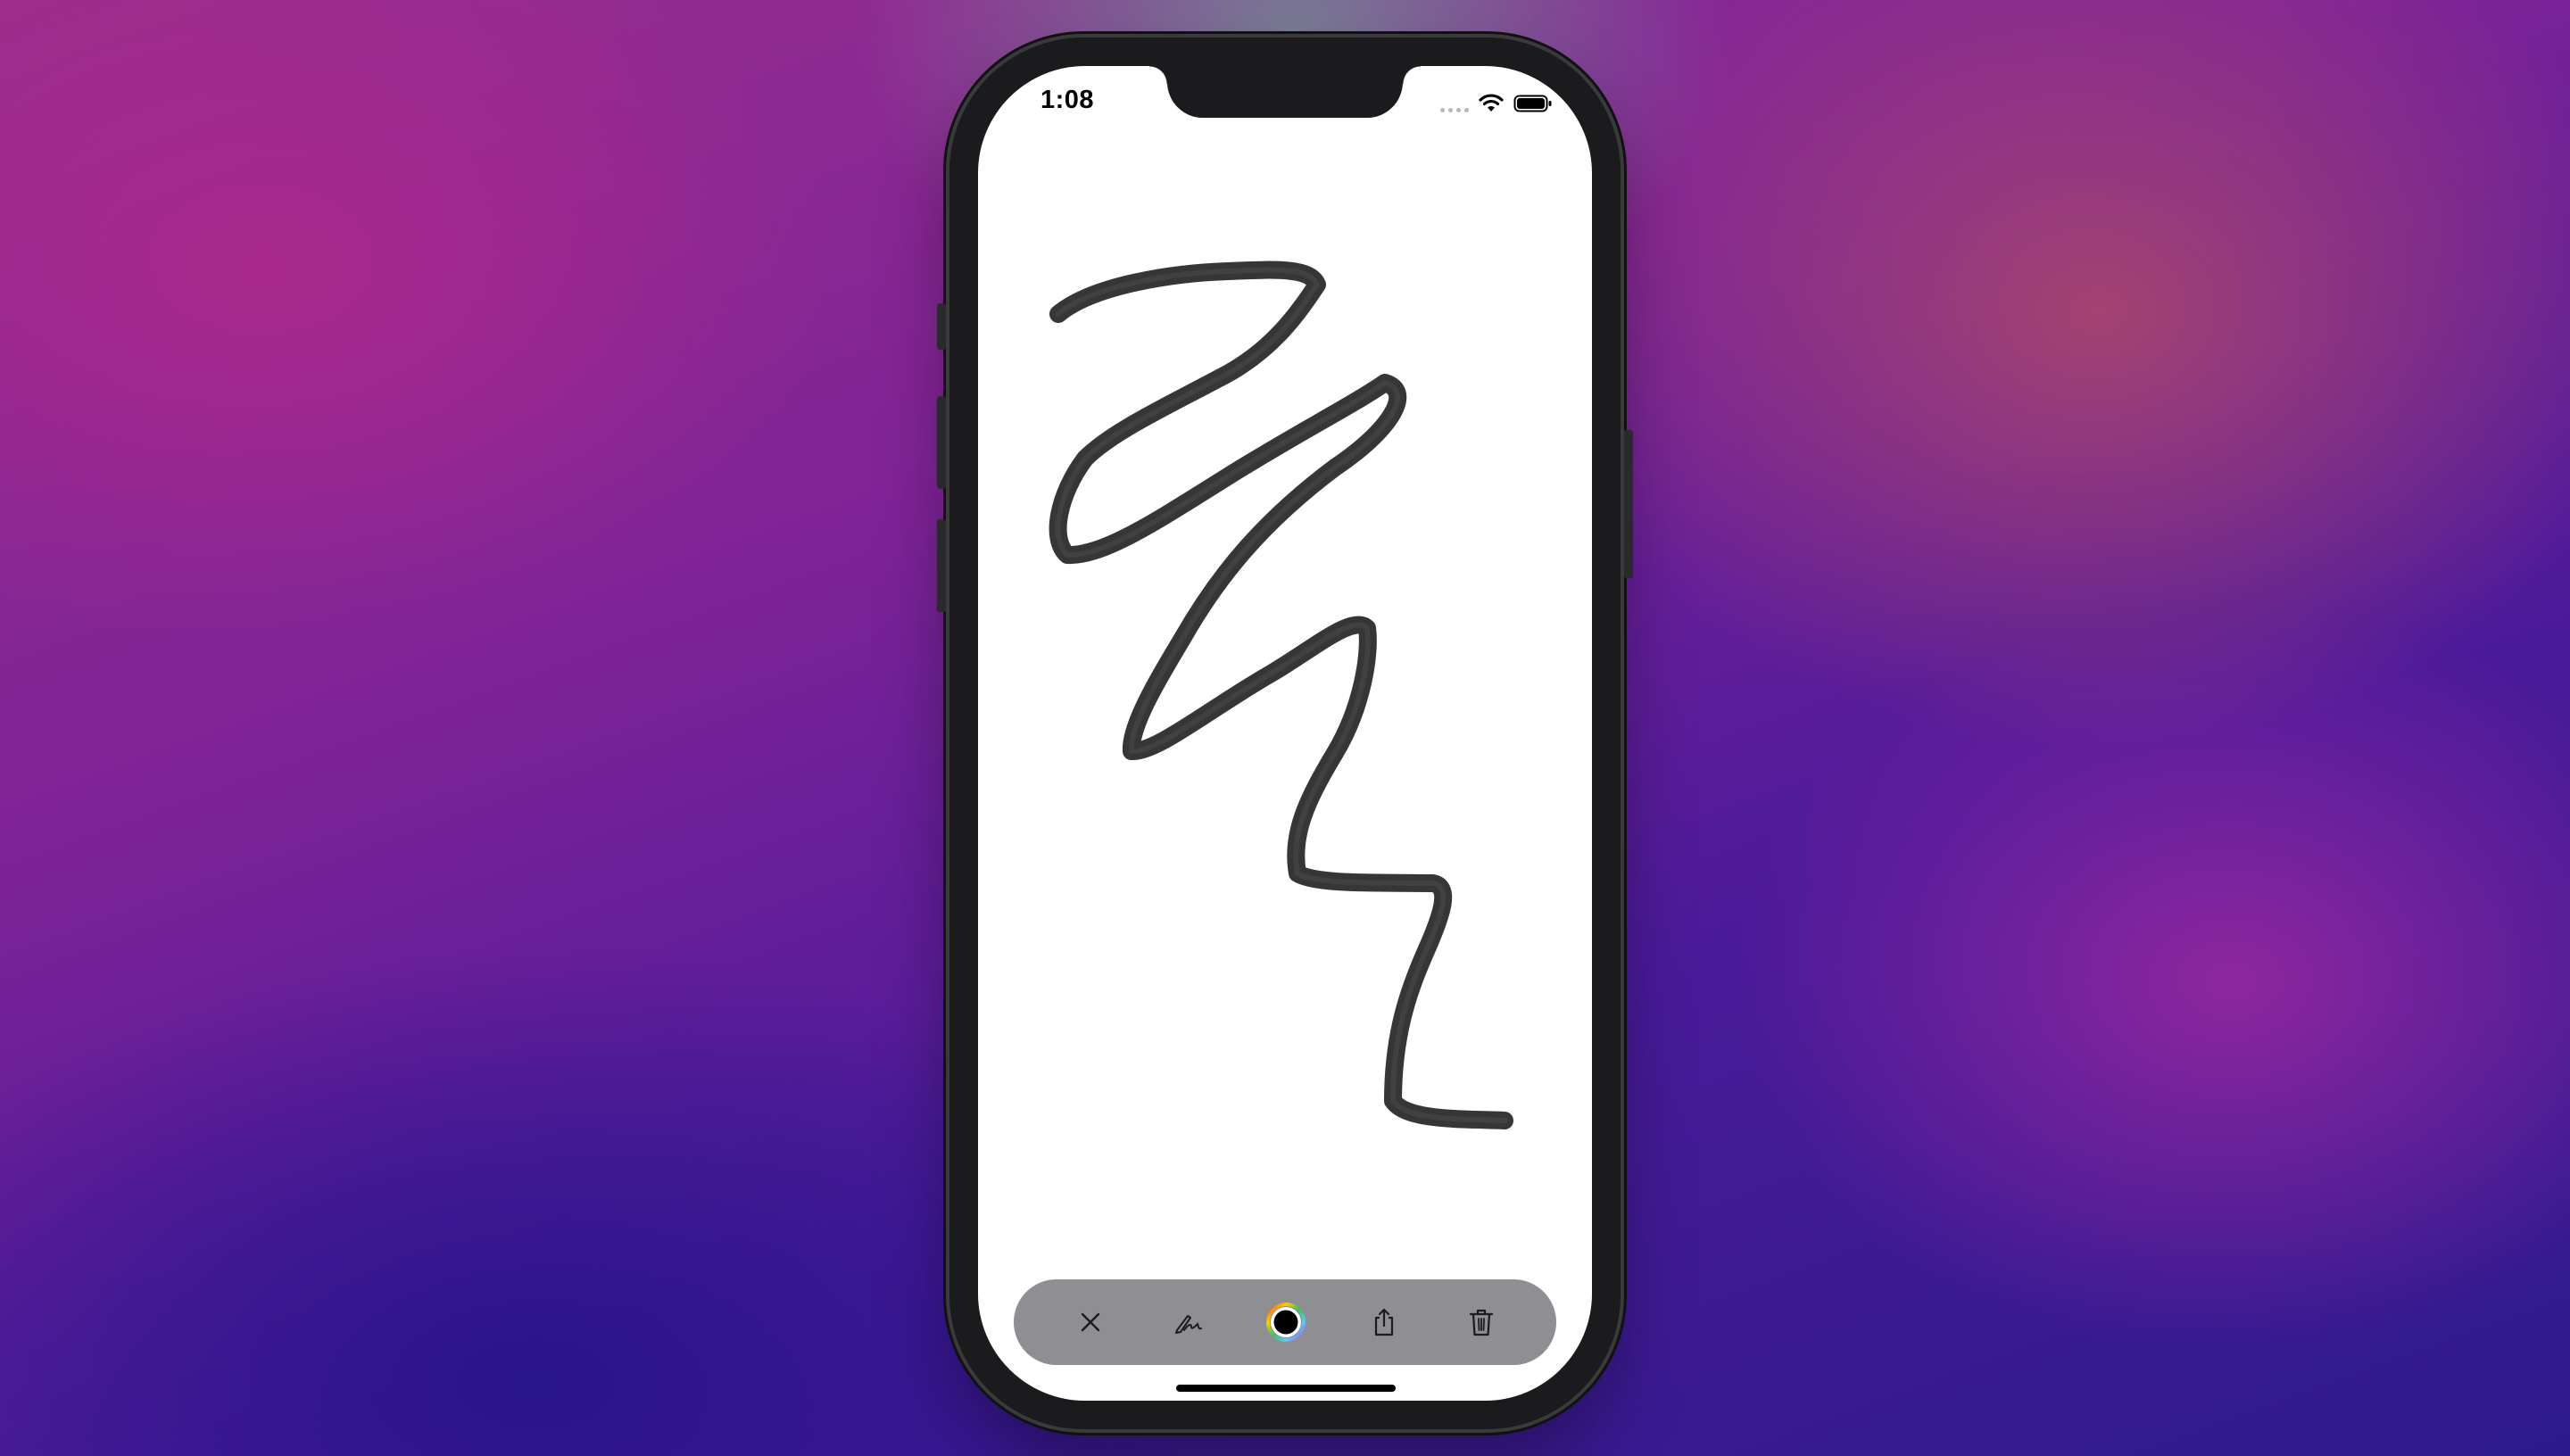  I want to click on power-button, so click(1628, 504).